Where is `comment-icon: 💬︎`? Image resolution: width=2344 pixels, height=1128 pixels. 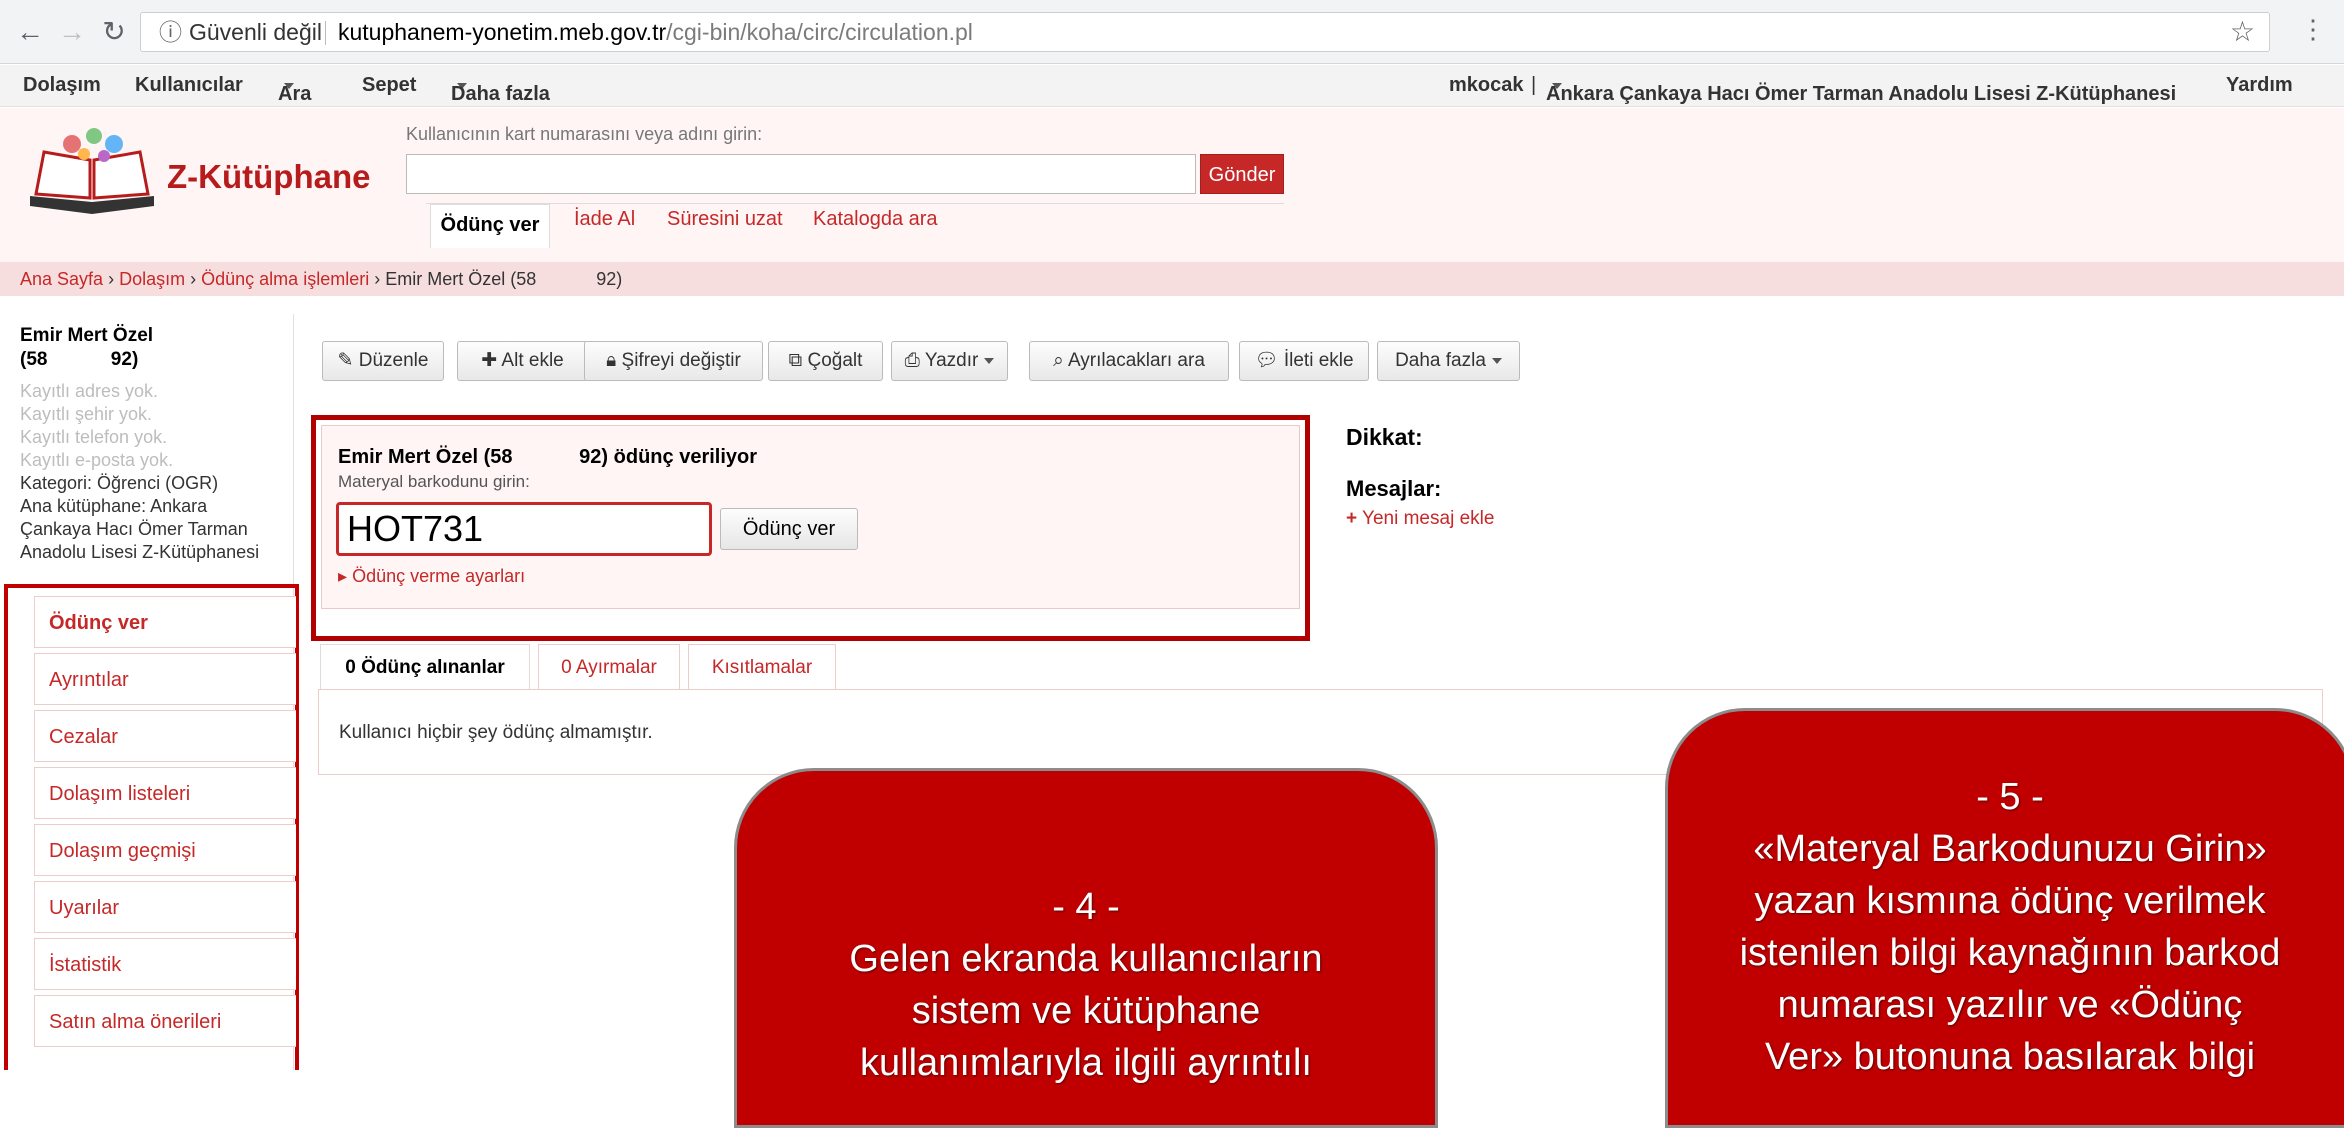 comment-icon: 💬︎ is located at coordinates (1266, 360).